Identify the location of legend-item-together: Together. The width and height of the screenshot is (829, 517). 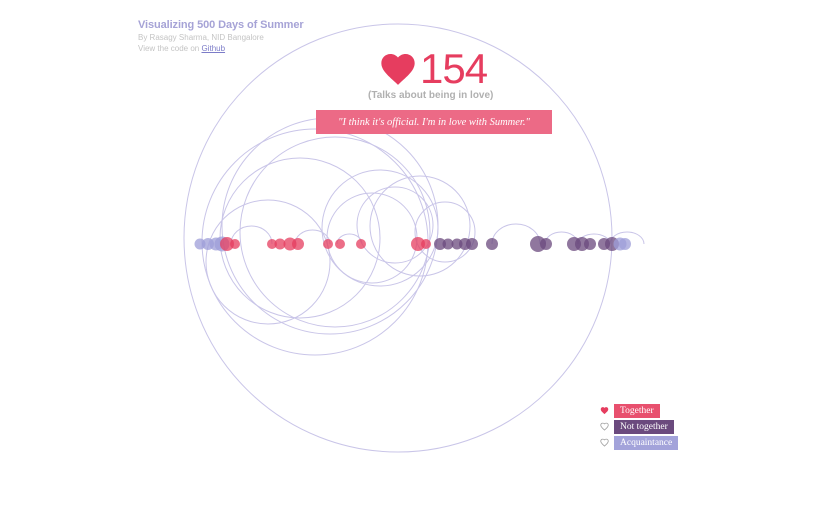
(639, 410).